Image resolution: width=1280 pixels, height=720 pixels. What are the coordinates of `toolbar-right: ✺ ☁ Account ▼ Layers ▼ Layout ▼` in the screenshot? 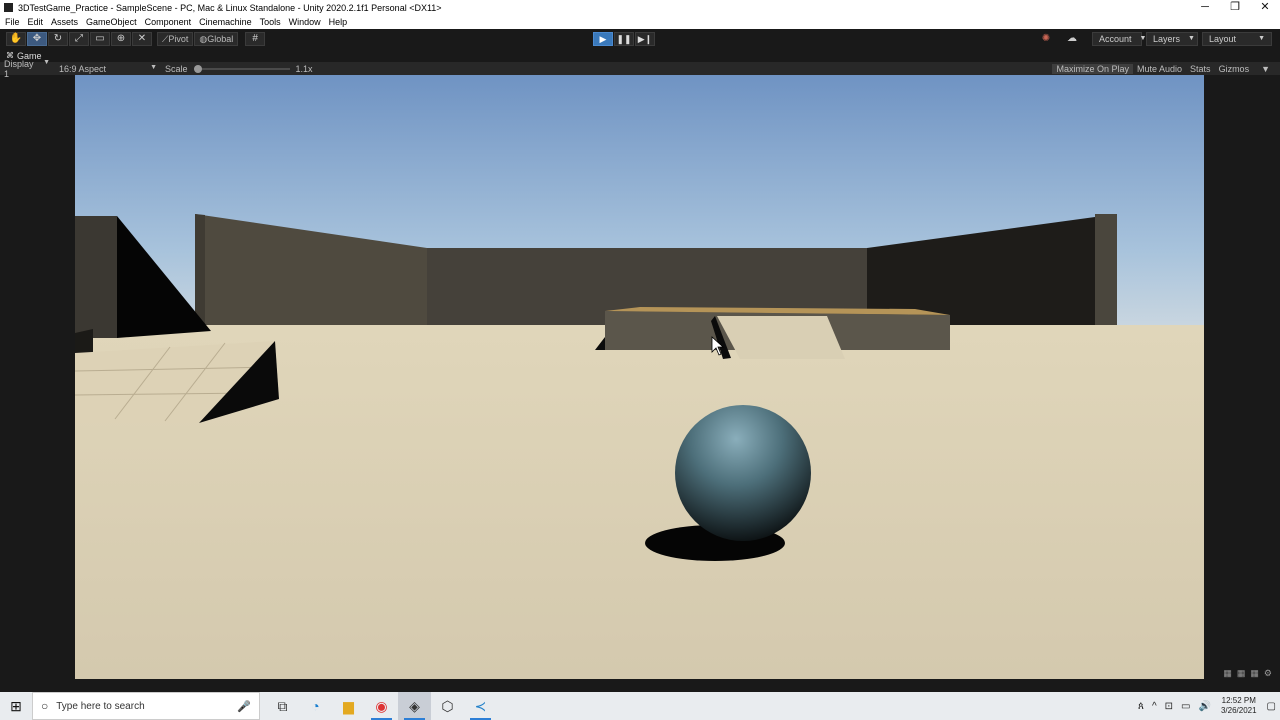 It's located at (1154, 39).